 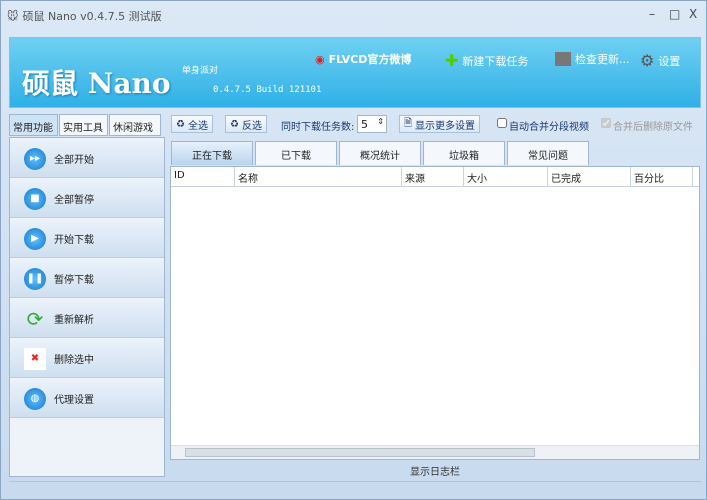 What do you see at coordinates (408, 123) in the screenshot?
I see `document-icon: 🗎` at bounding box center [408, 123].